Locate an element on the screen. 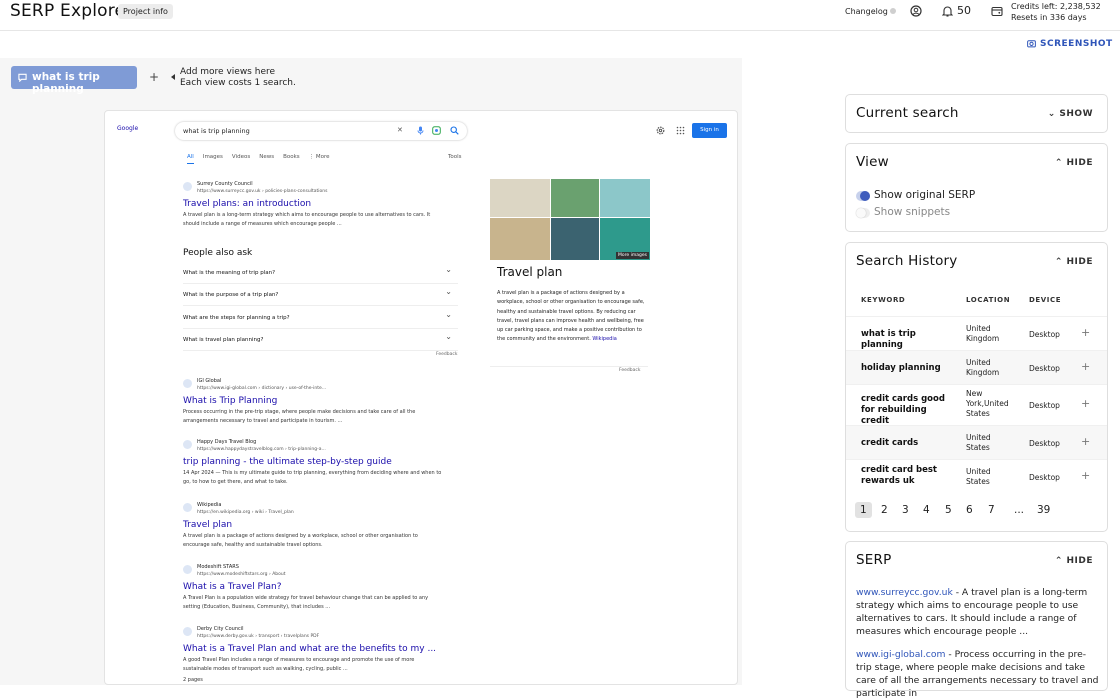 This screenshot has width=1120, height=700. panel-title: SERP is located at coordinates (874, 560).